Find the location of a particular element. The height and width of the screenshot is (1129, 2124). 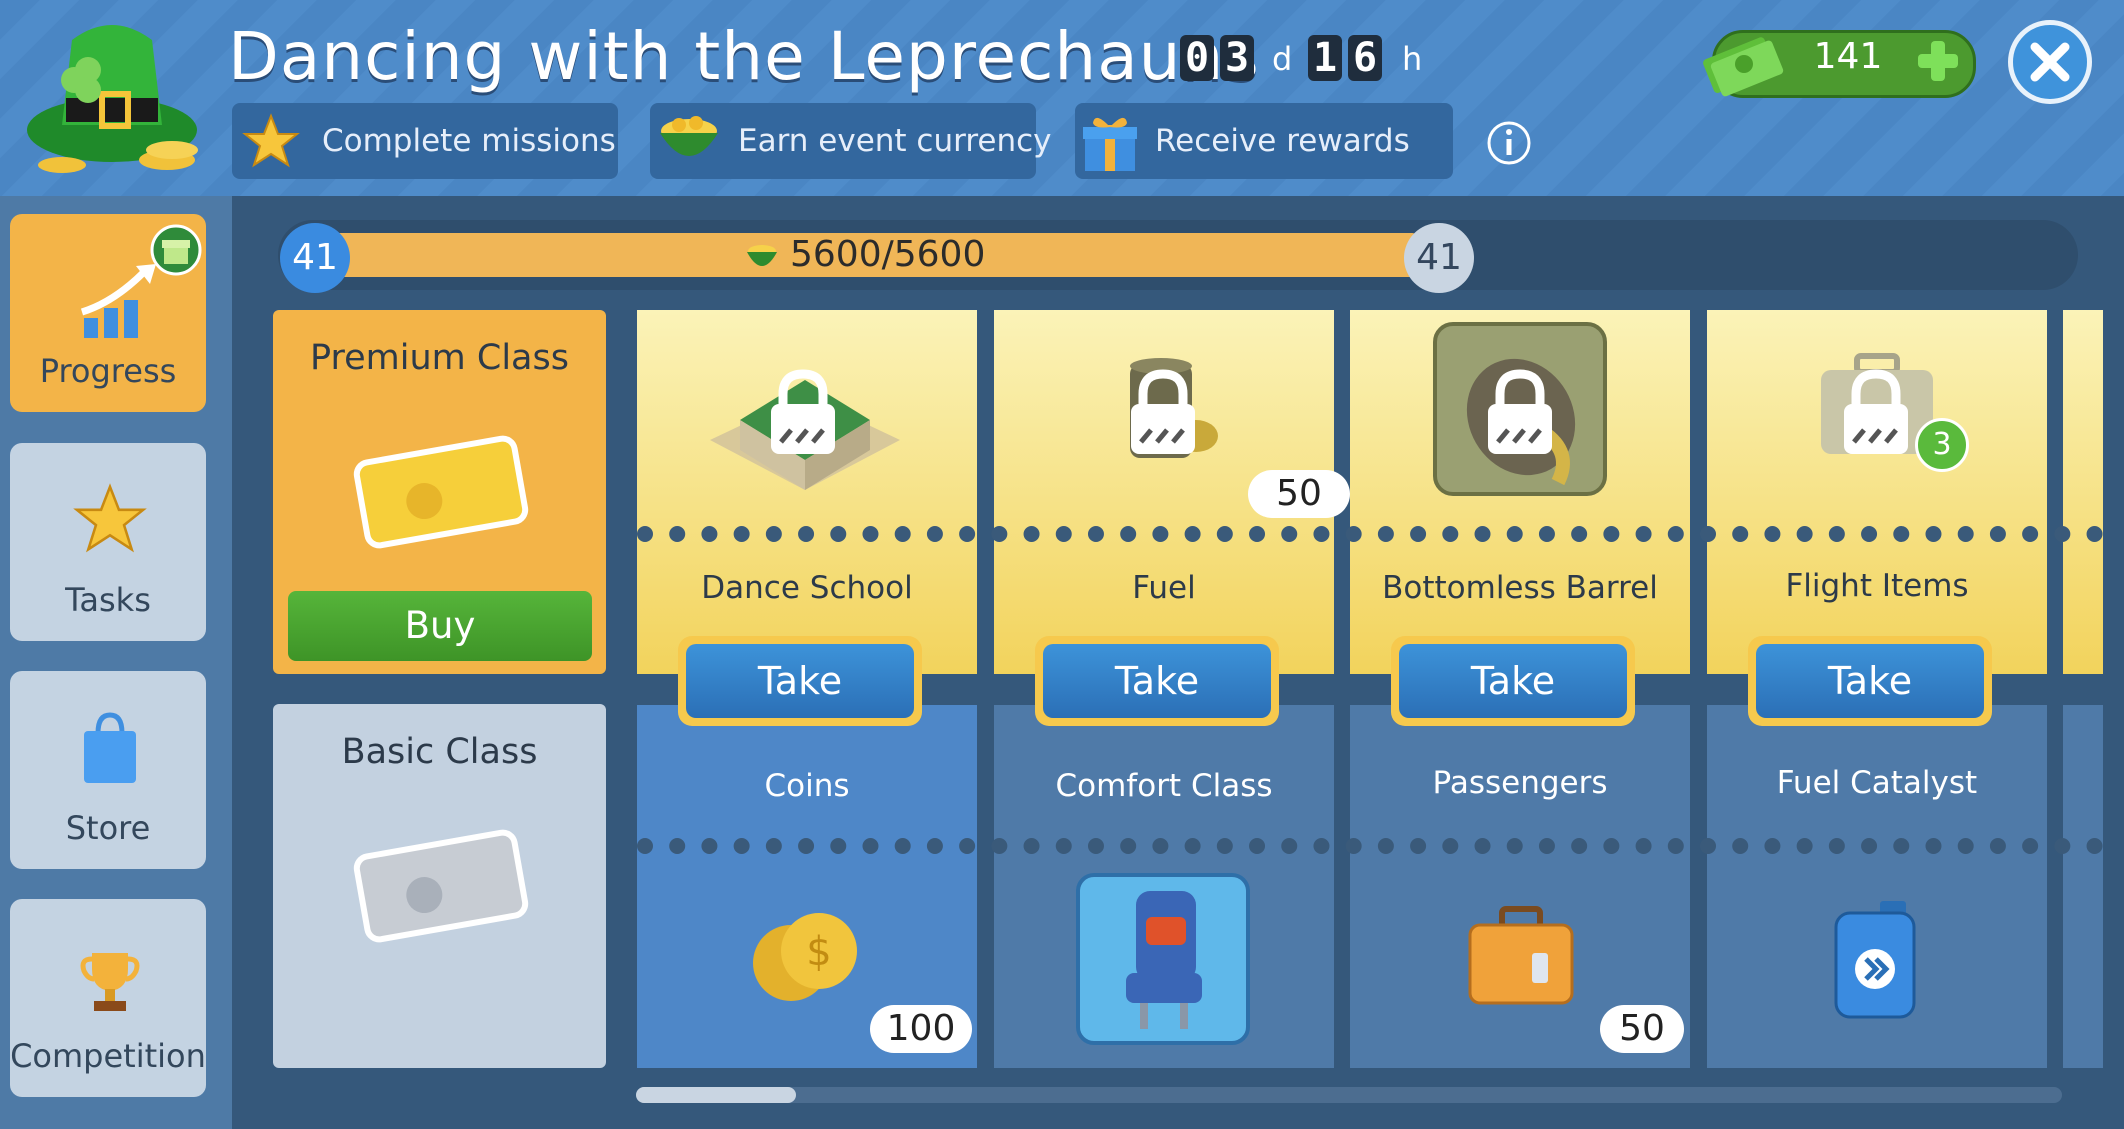

progress-text: 5600/5600 is located at coordinates (888, 254).